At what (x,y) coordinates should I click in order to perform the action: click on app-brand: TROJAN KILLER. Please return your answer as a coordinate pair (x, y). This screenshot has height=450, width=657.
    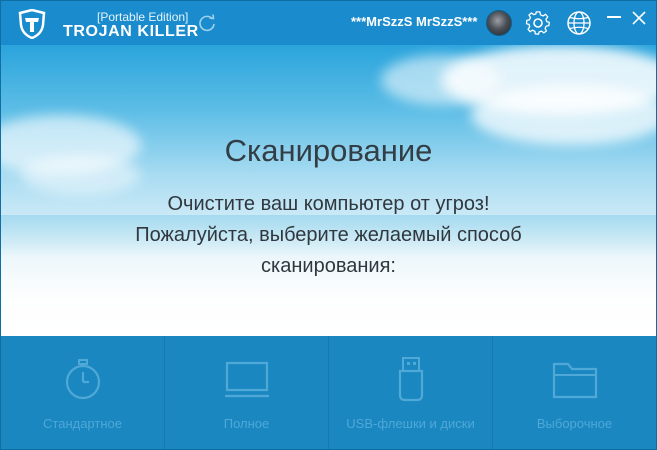
    Looking at the image, I should click on (131, 31).